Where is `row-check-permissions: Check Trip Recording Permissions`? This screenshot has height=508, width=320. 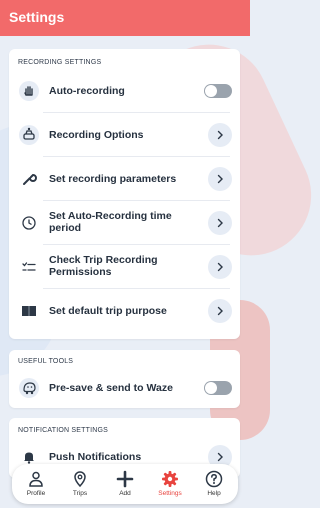
row-check-permissions: Check Trip Recording Permissions is located at coordinates (124, 267).